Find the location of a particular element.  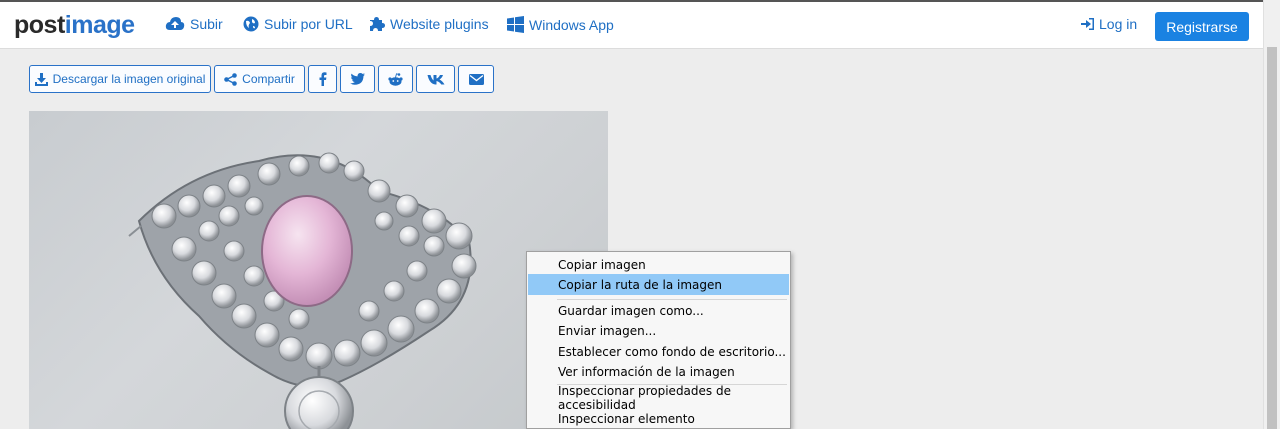

cloud-upload-icon is located at coordinates (175, 23).